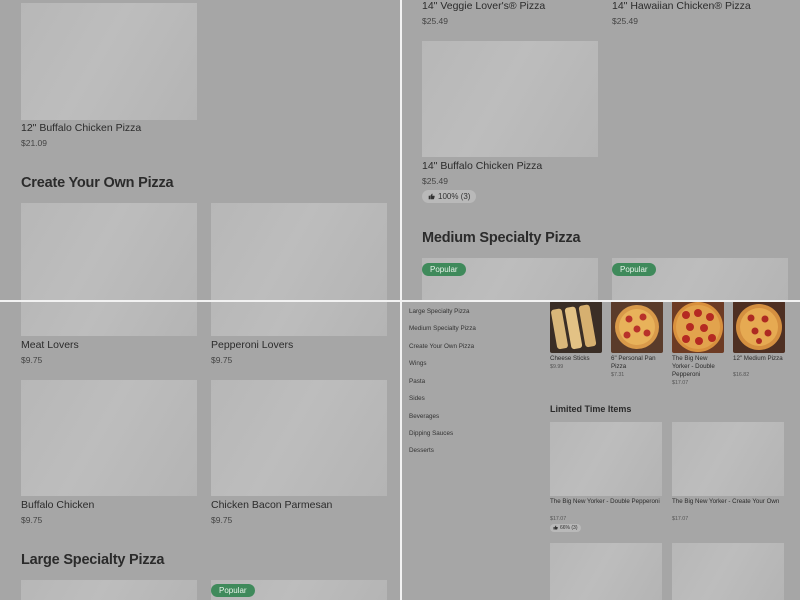 This screenshot has width=800, height=600. What do you see at coordinates (417, 398) in the screenshot?
I see `nav-item-sides: Sides` at bounding box center [417, 398].